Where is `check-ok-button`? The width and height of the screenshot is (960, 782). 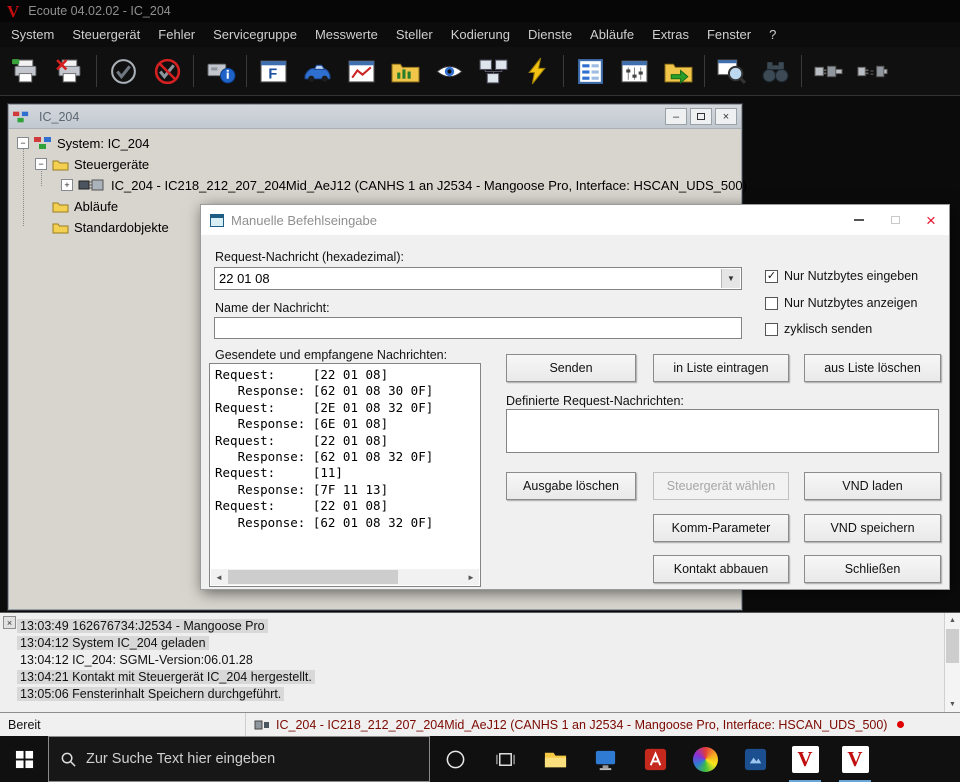 check-ok-button is located at coordinates (123, 71).